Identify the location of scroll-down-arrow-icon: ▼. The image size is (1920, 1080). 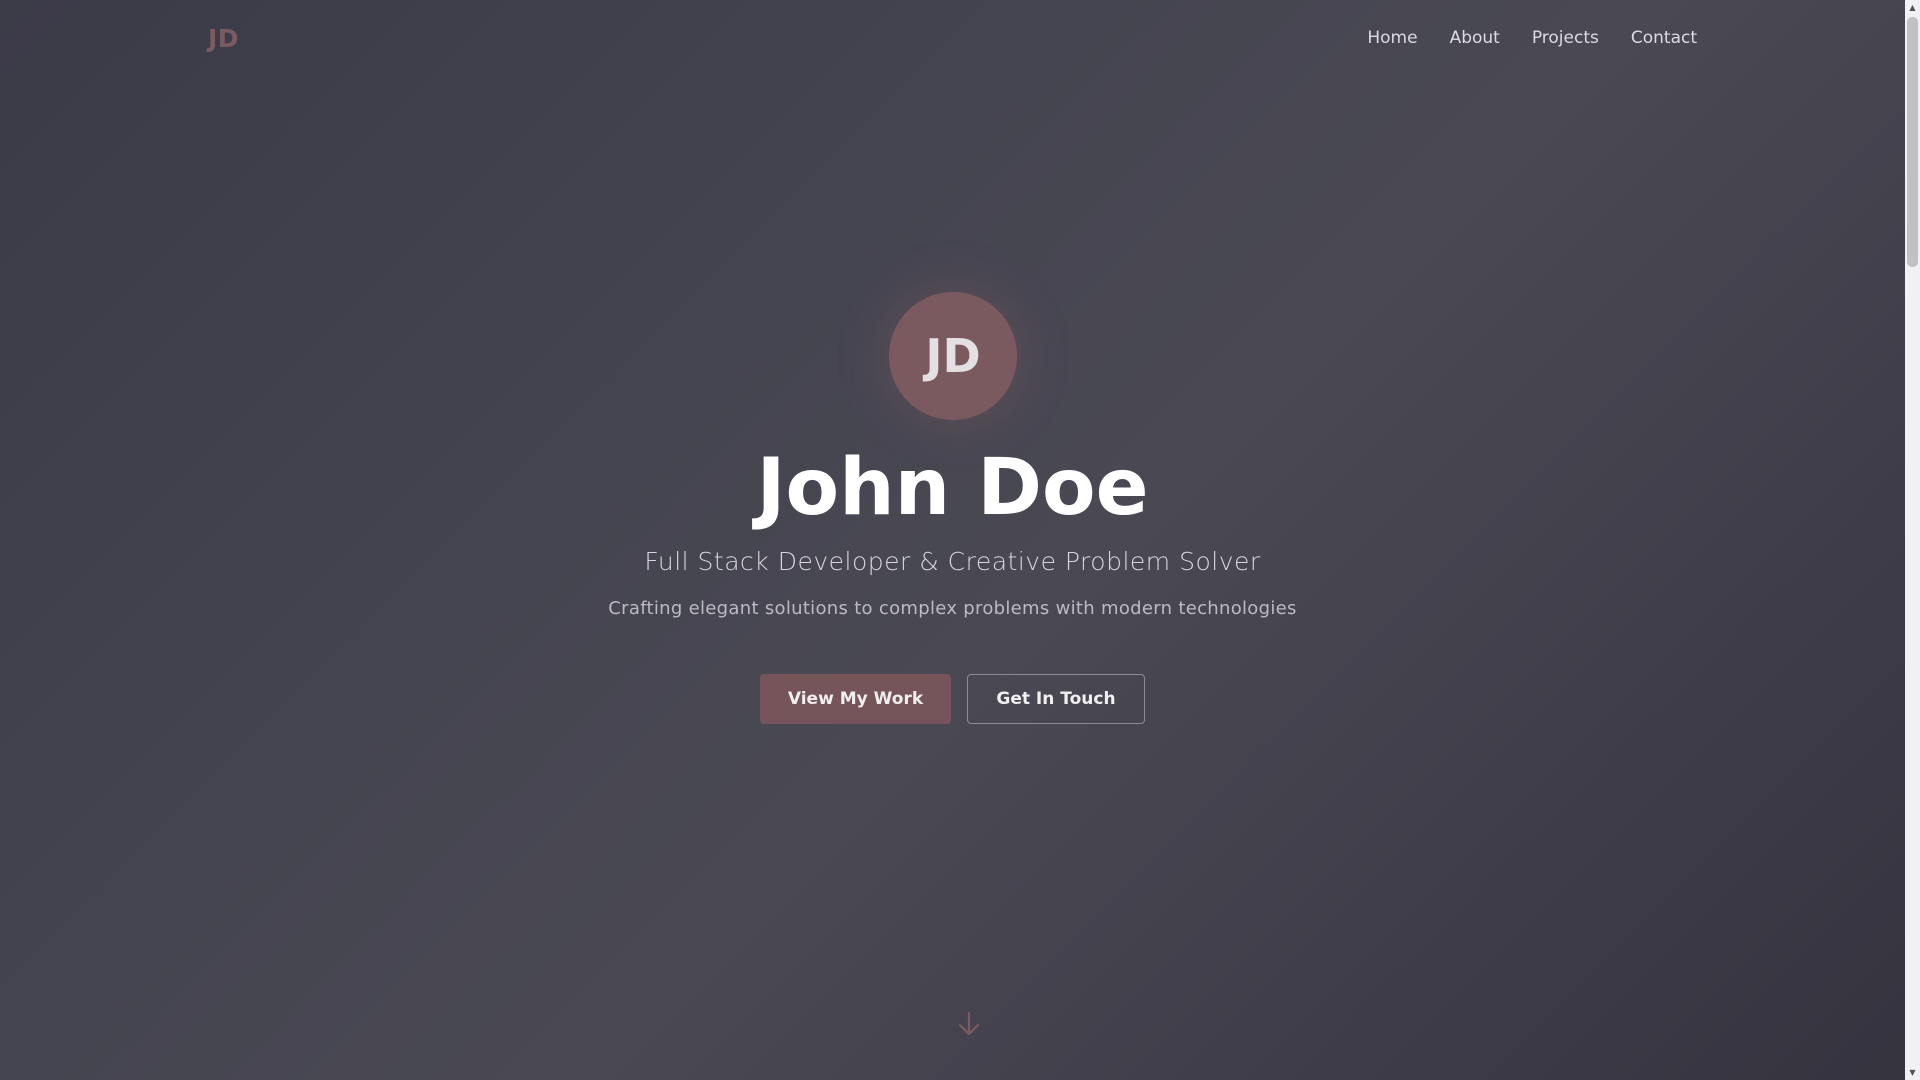
(1912, 1072).